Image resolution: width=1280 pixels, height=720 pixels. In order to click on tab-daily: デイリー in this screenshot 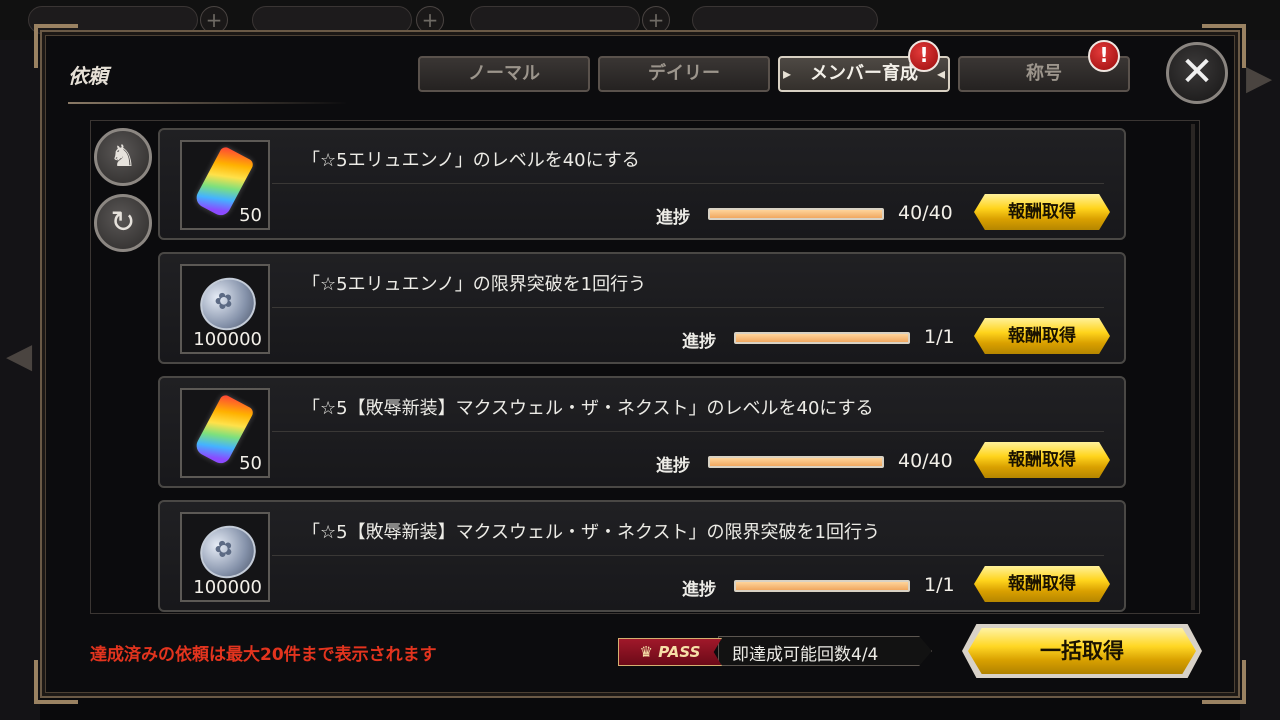, I will do `click(684, 74)`.